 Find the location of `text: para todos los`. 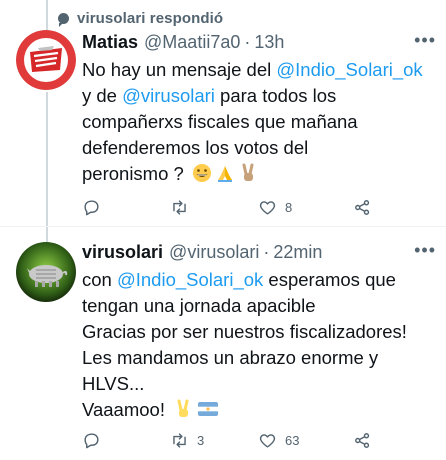

text: para todos los is located at coordinates (275, 95).